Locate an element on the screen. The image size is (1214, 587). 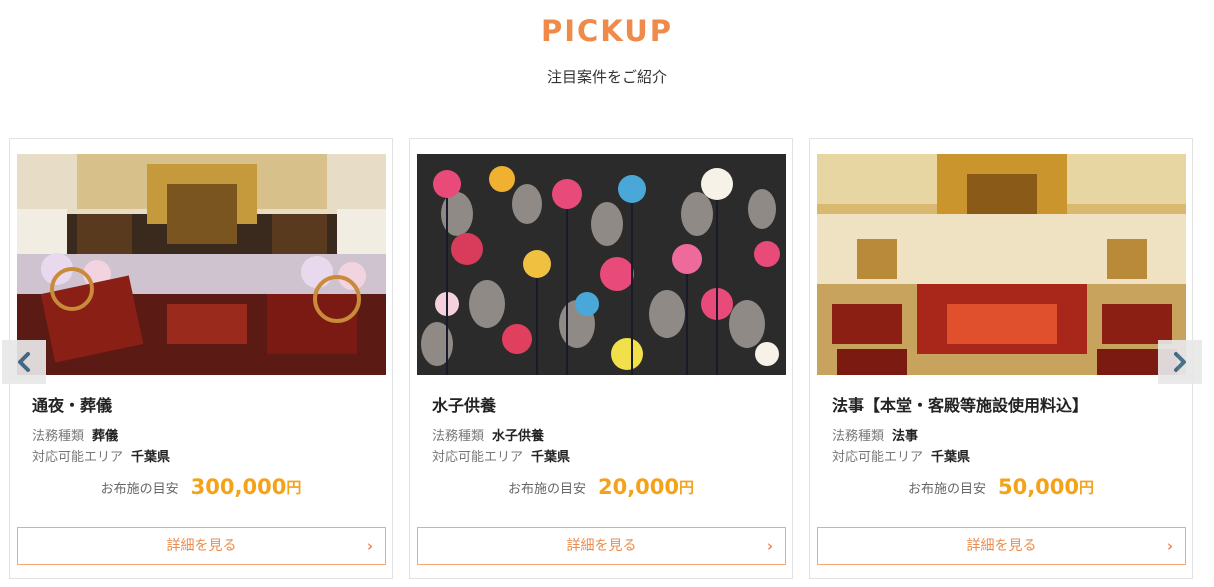
service-type-row: 法務種類 法事 is located at coordinates (875, 434).